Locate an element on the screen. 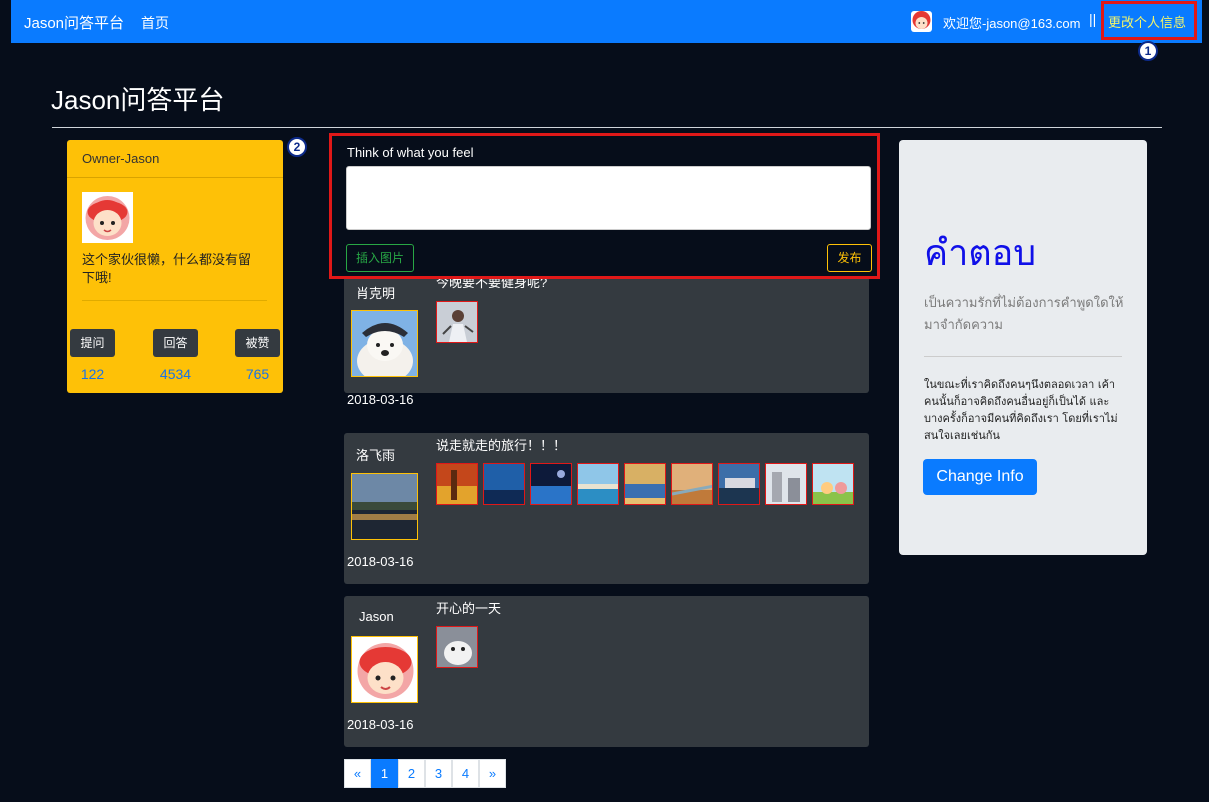 The image size is (1209, 802). composer-label: Think of what you feel is located at coordinates (410, 152).